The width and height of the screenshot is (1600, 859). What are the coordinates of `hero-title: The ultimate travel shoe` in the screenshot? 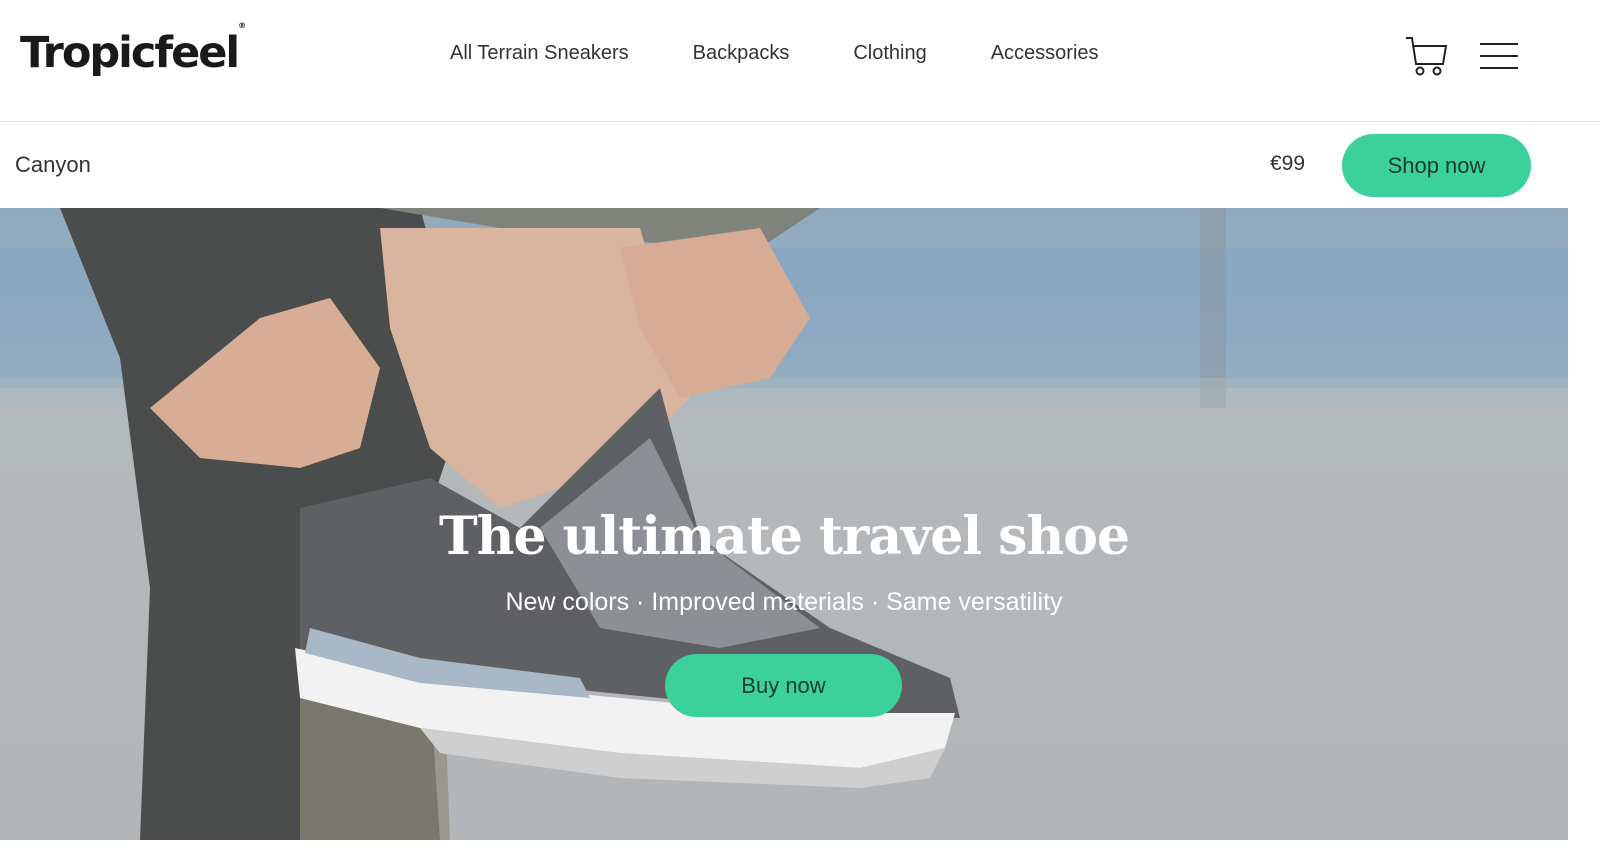 It's located at (784, 536).